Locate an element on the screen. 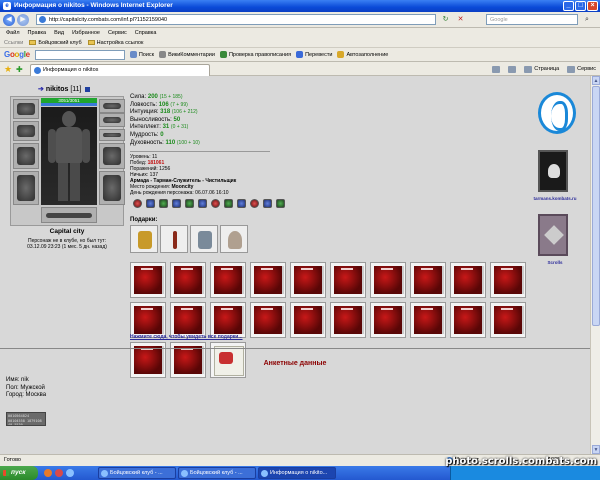  gloves-slot is located at coordinates (112, 135).